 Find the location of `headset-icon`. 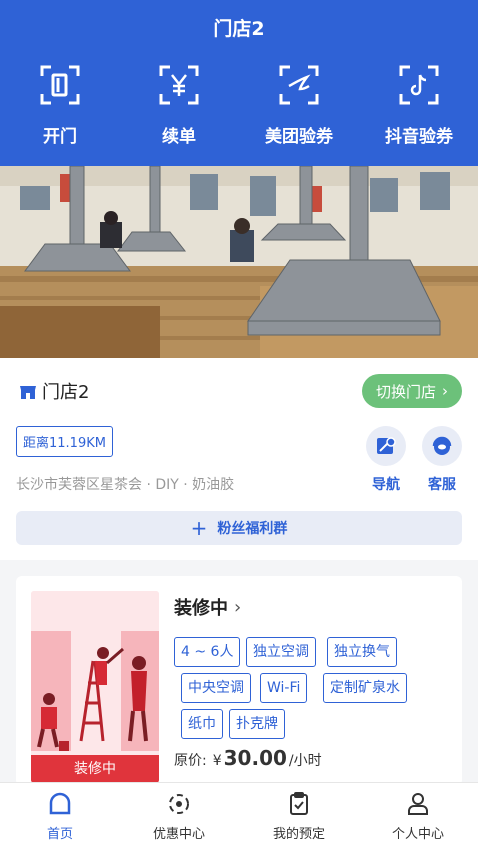

headset-icon is located at coordinates (442, 446).